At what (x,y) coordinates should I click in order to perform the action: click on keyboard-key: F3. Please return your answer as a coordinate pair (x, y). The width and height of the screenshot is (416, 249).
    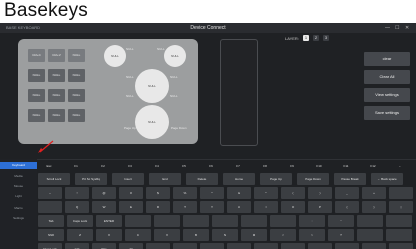
    Looking at the image, I should click on (130, 166).